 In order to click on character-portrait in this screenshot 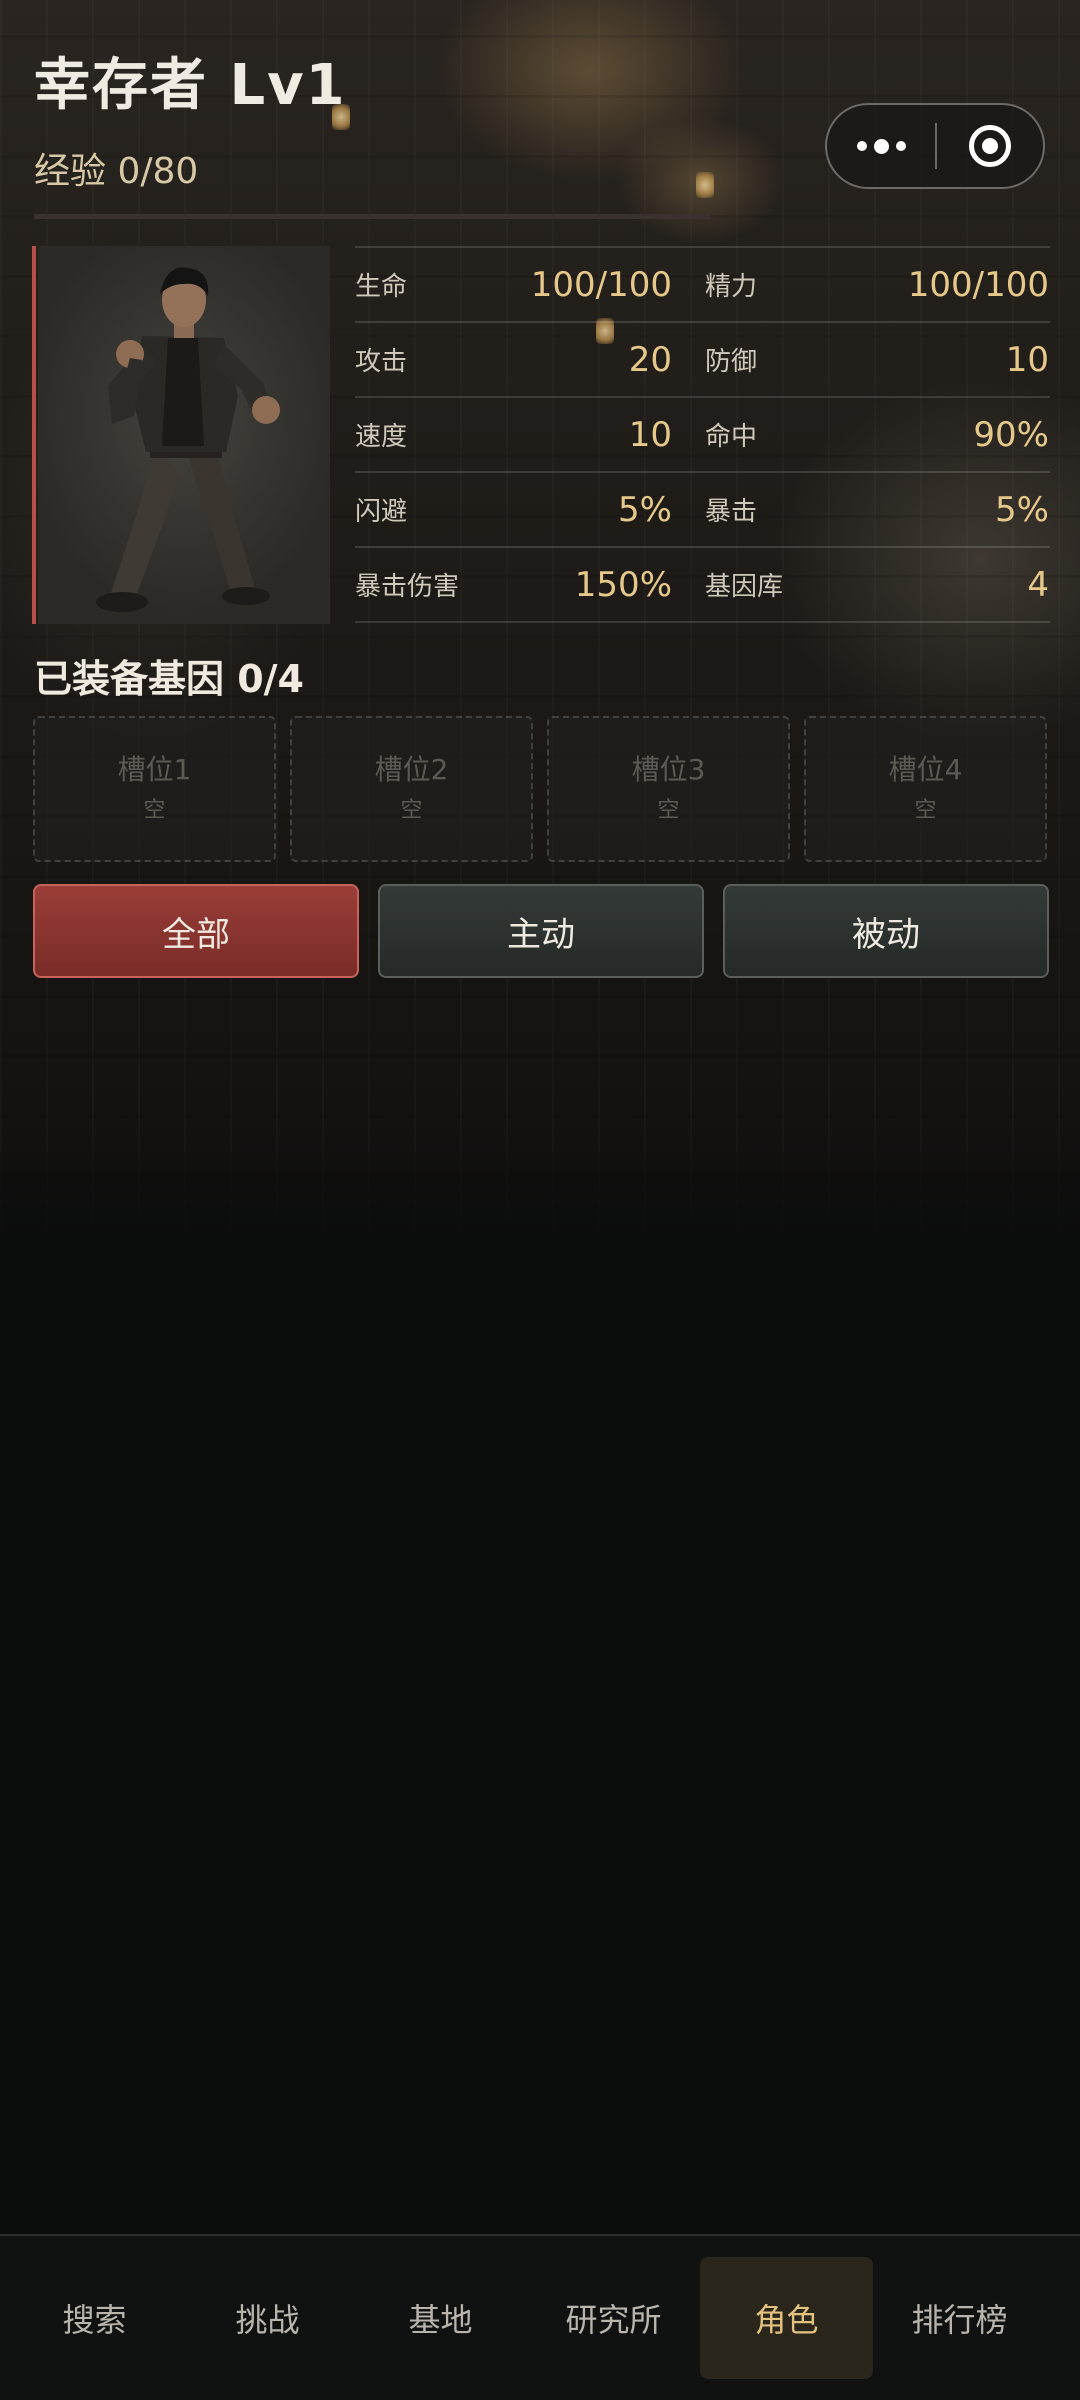, I will do `click(184, 435)`.